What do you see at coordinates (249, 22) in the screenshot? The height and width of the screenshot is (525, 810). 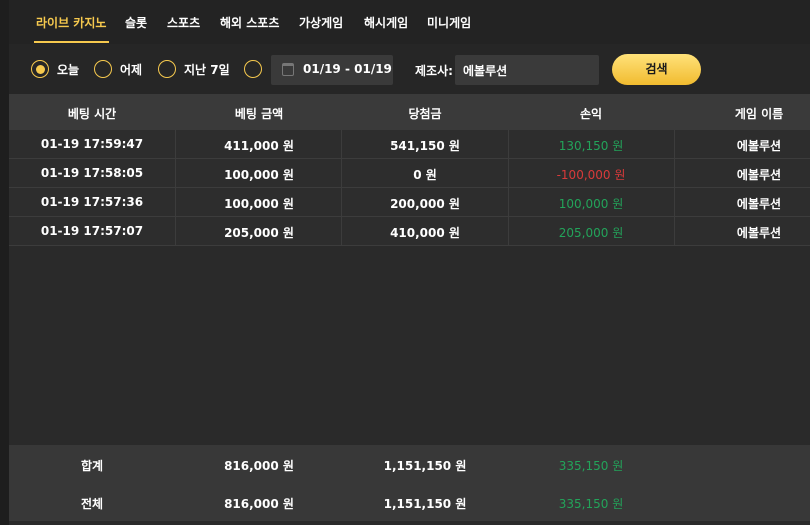 I see `tab-overseas-sports: 해외 스포츠` at bounding box center [249, 22].